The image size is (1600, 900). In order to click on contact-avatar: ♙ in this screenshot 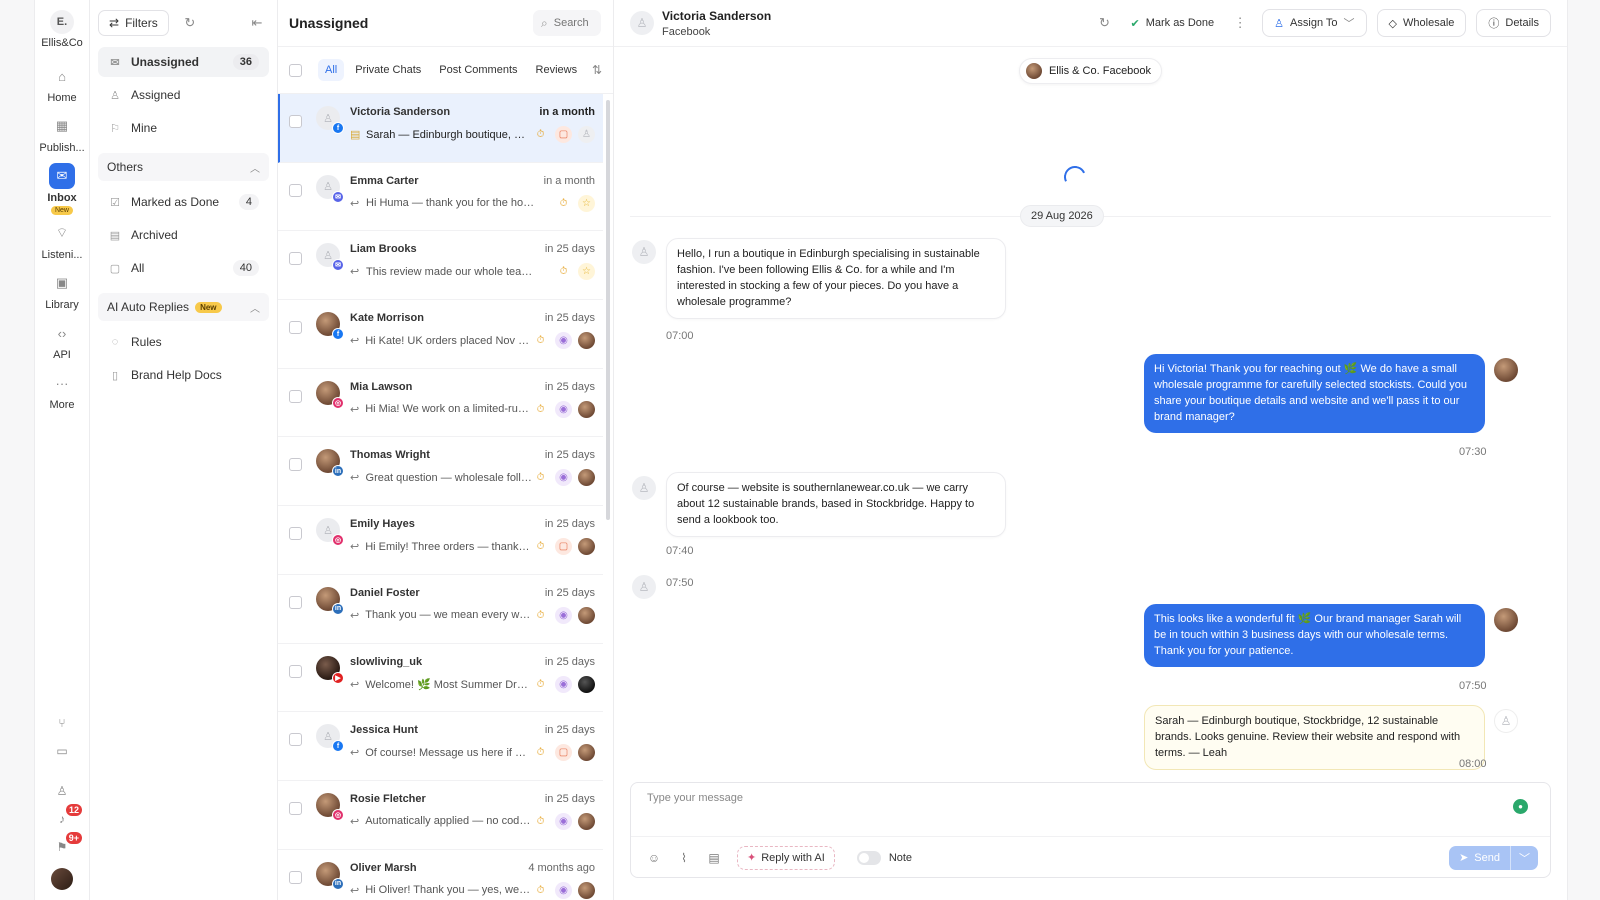, I will do `click(642, 23)`.